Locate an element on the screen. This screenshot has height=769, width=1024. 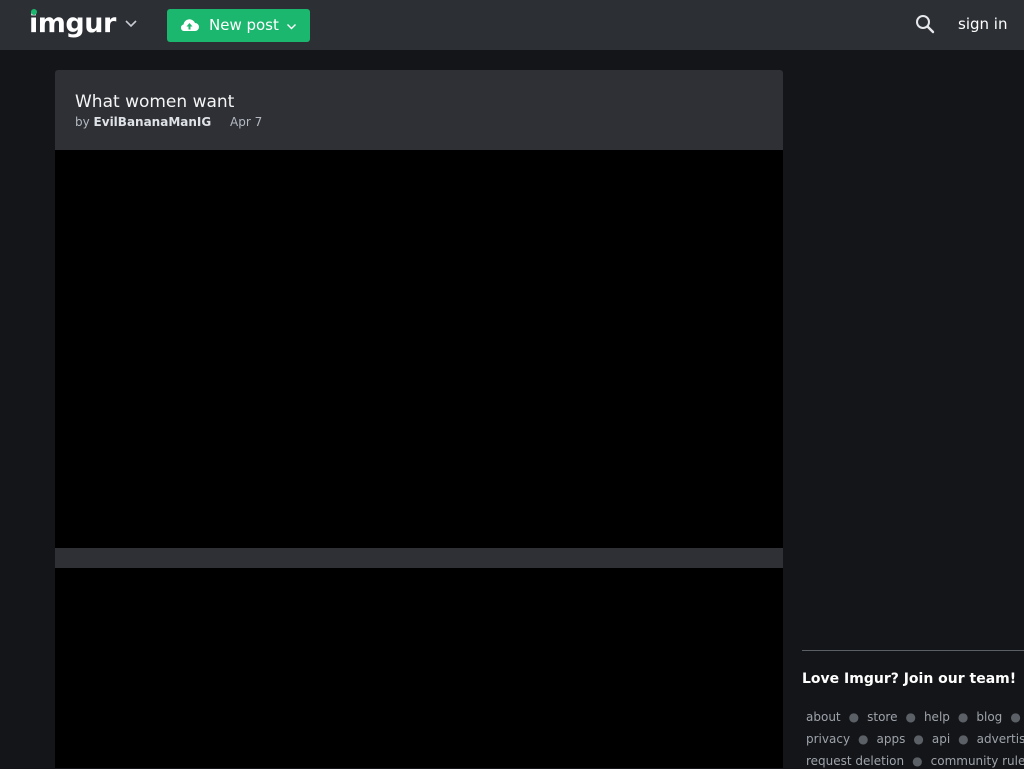
footer-links-row: about●store●help●blog●ter is located at coordinates (915, 717).